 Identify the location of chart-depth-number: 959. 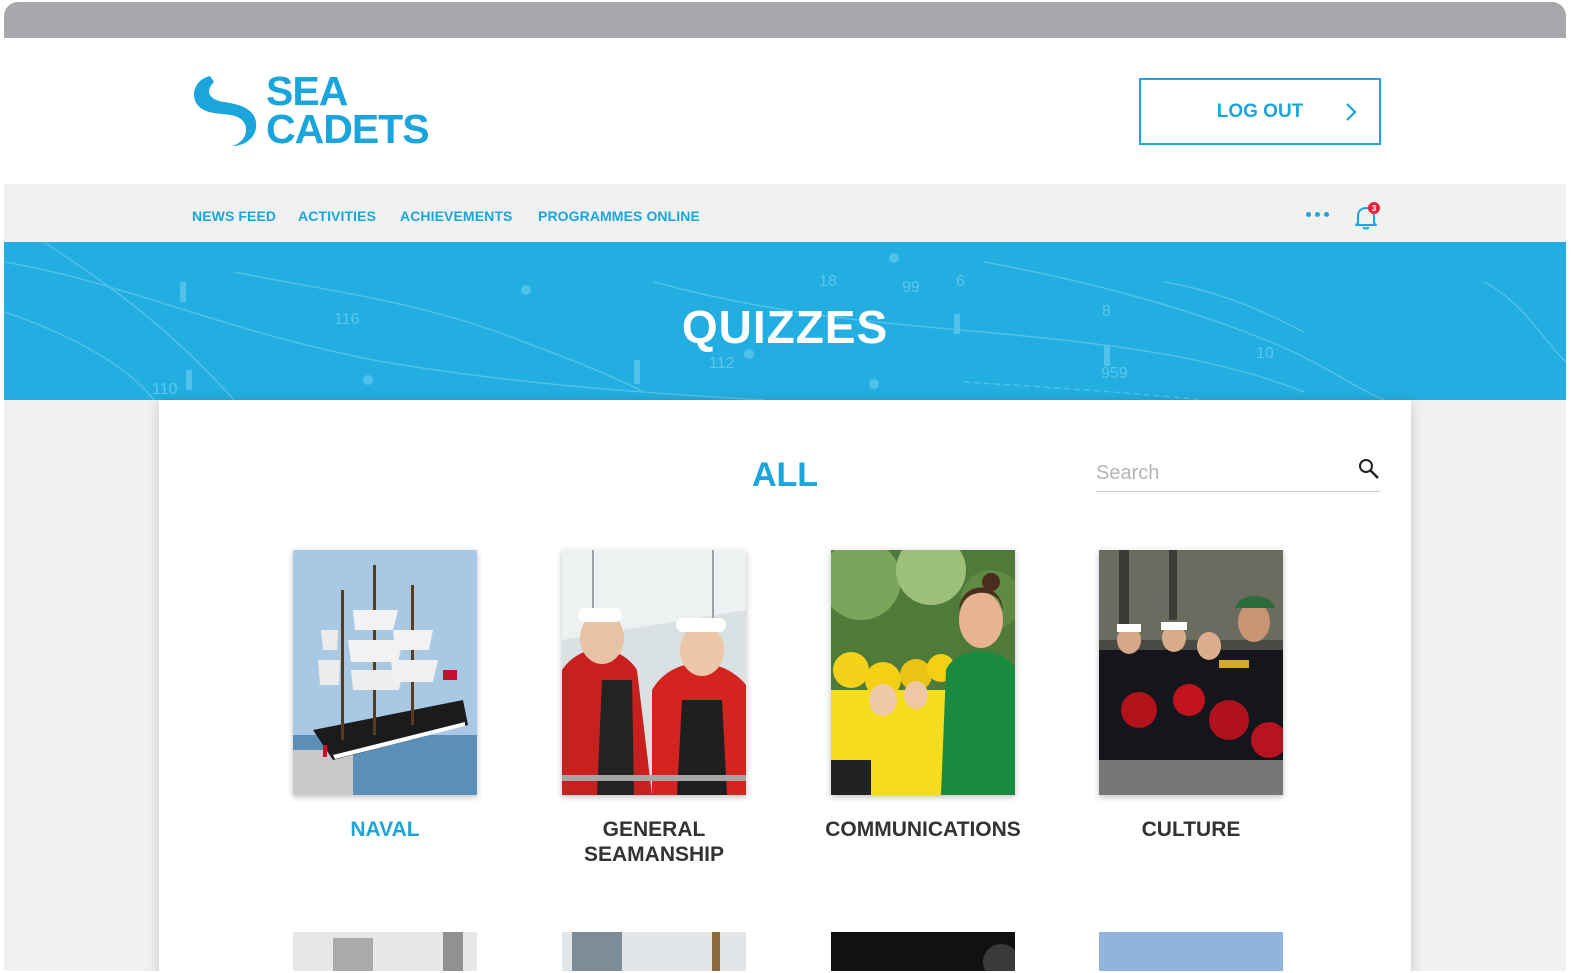
(1114, 373).